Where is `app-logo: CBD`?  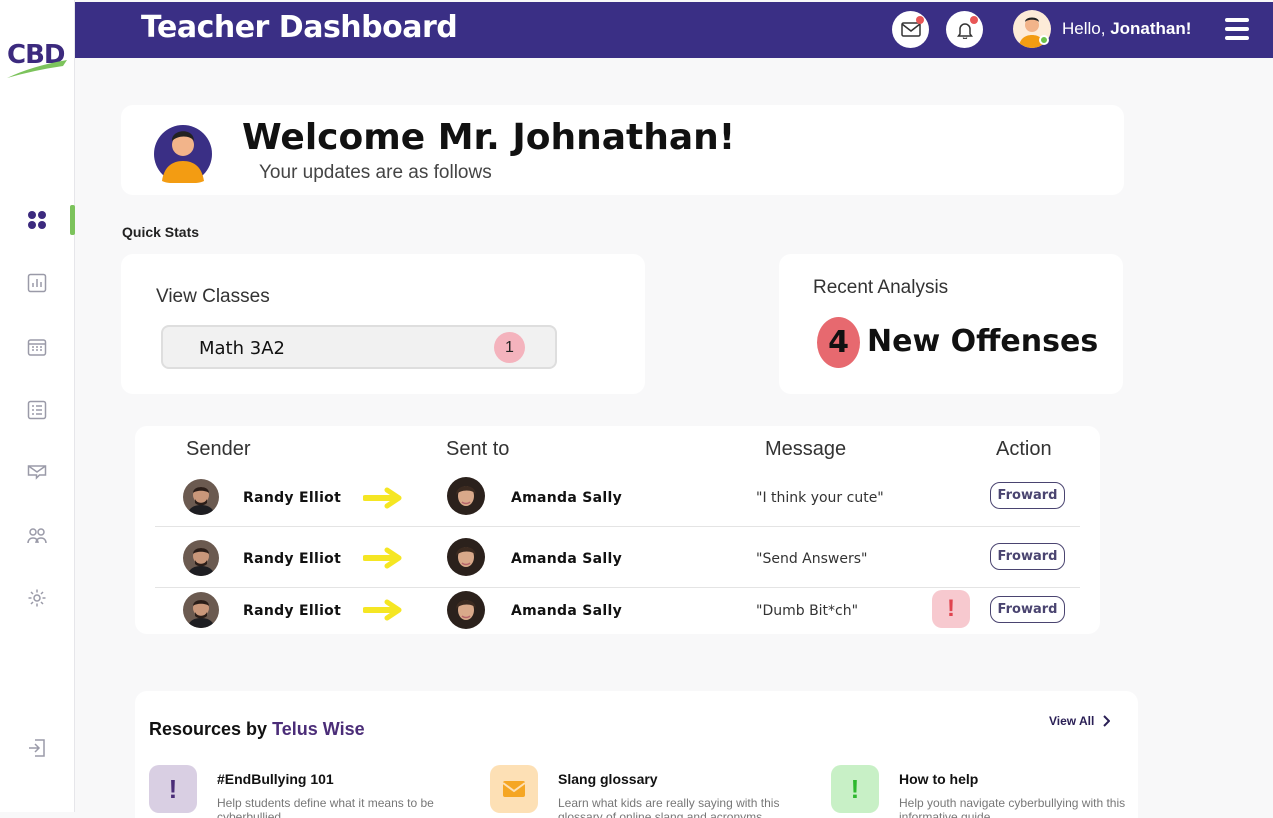
app-logo: CBD is located at coordinates (38, 60).